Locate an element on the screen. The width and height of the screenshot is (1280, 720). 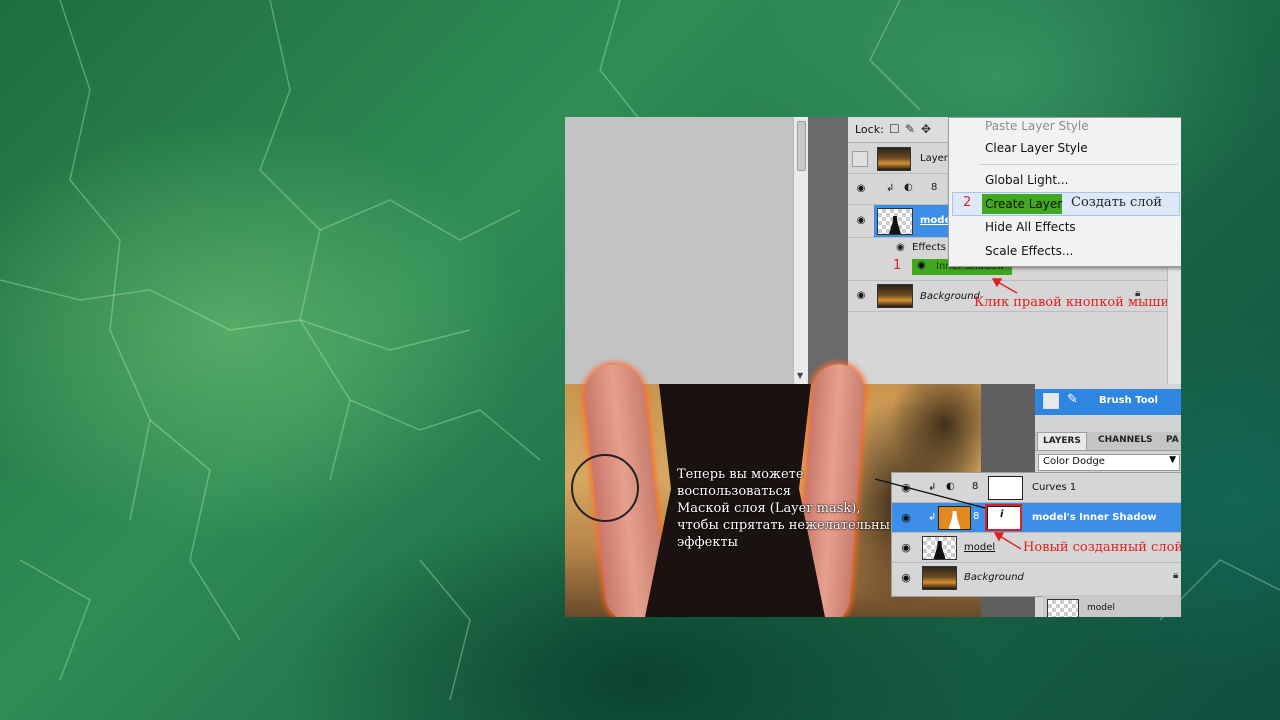
layer-name: model's Inner Shadow is located at coordinates (1094, 517).